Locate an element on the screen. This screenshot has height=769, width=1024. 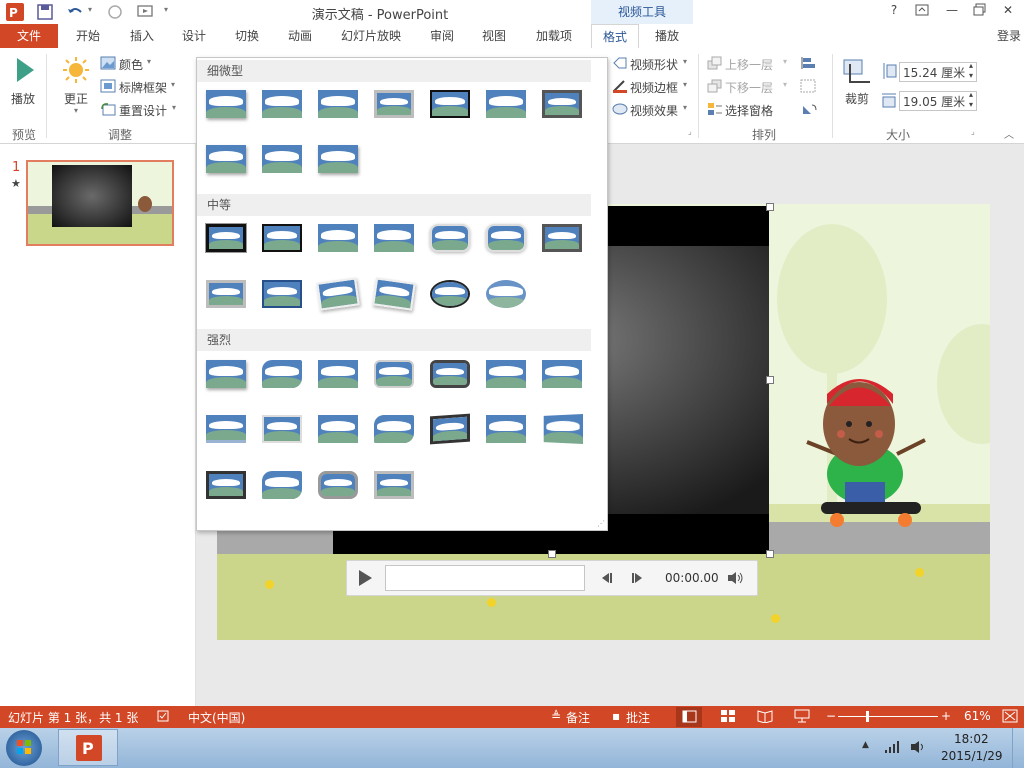
slide-thumbnail is located at coordinates (100, 203).